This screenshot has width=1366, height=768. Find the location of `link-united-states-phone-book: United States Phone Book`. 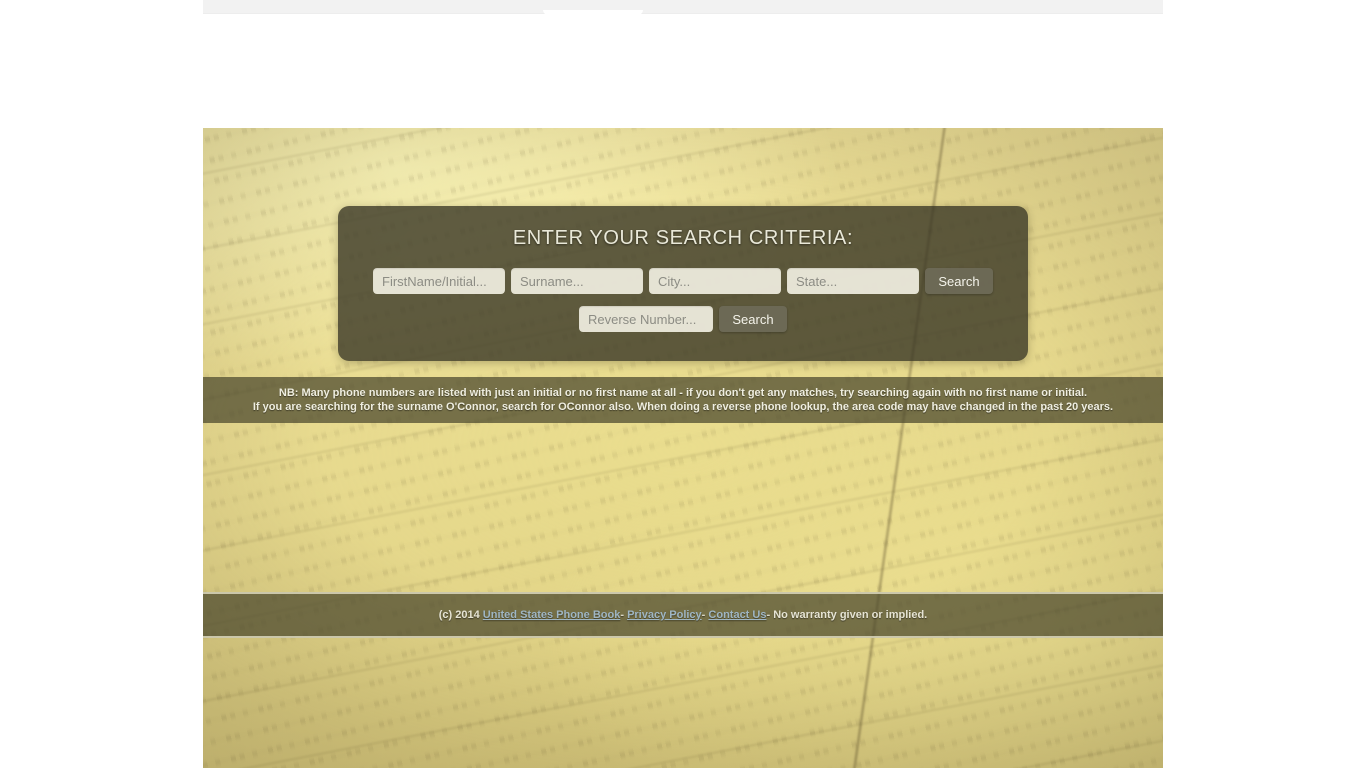

link-united-states-phone-book: United States Phone Book is located at coordinates (552, 615).